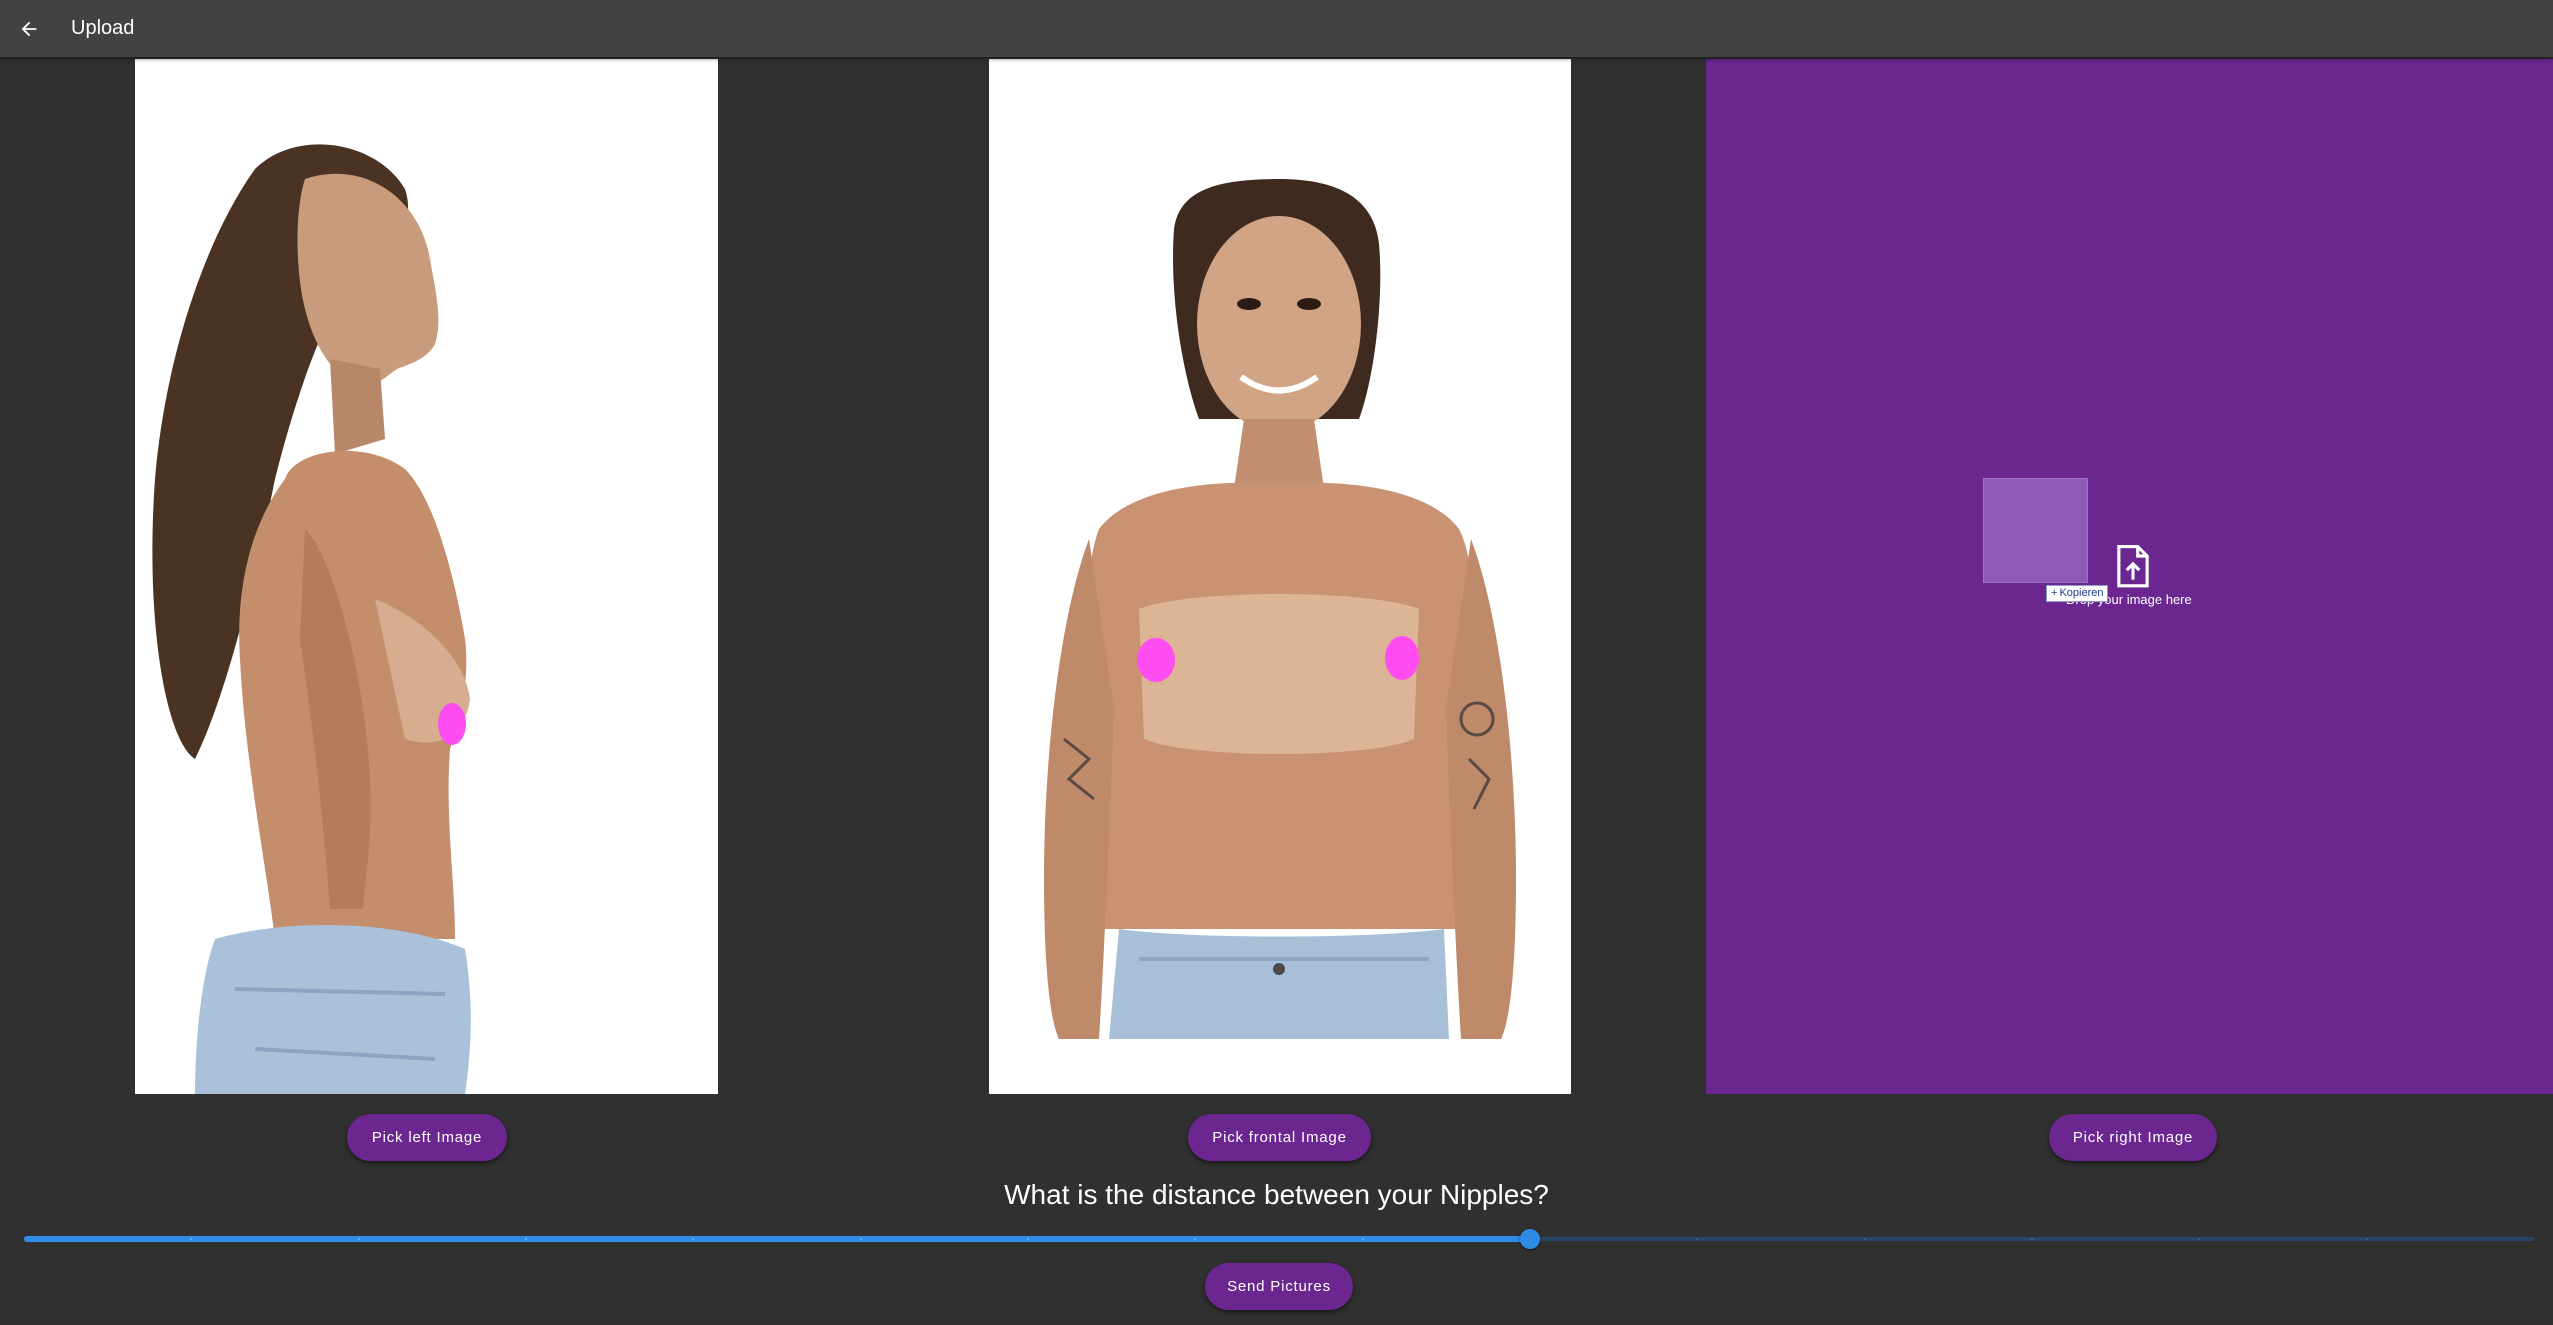  What do you see at coordinates (1279, 1137) in the screenshot?
I see `pick-frontal-image-button: Pick frontal Image` at bounding box center [1279, 1137].